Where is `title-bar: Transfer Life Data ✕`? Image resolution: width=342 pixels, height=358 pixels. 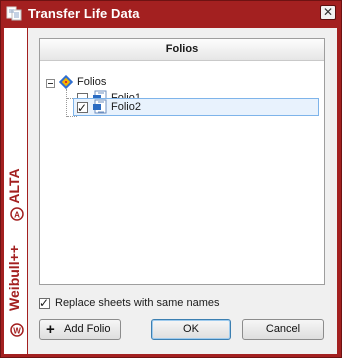
title-bar: Transfer Life Data ✕ is located at coordinates (171, 14).